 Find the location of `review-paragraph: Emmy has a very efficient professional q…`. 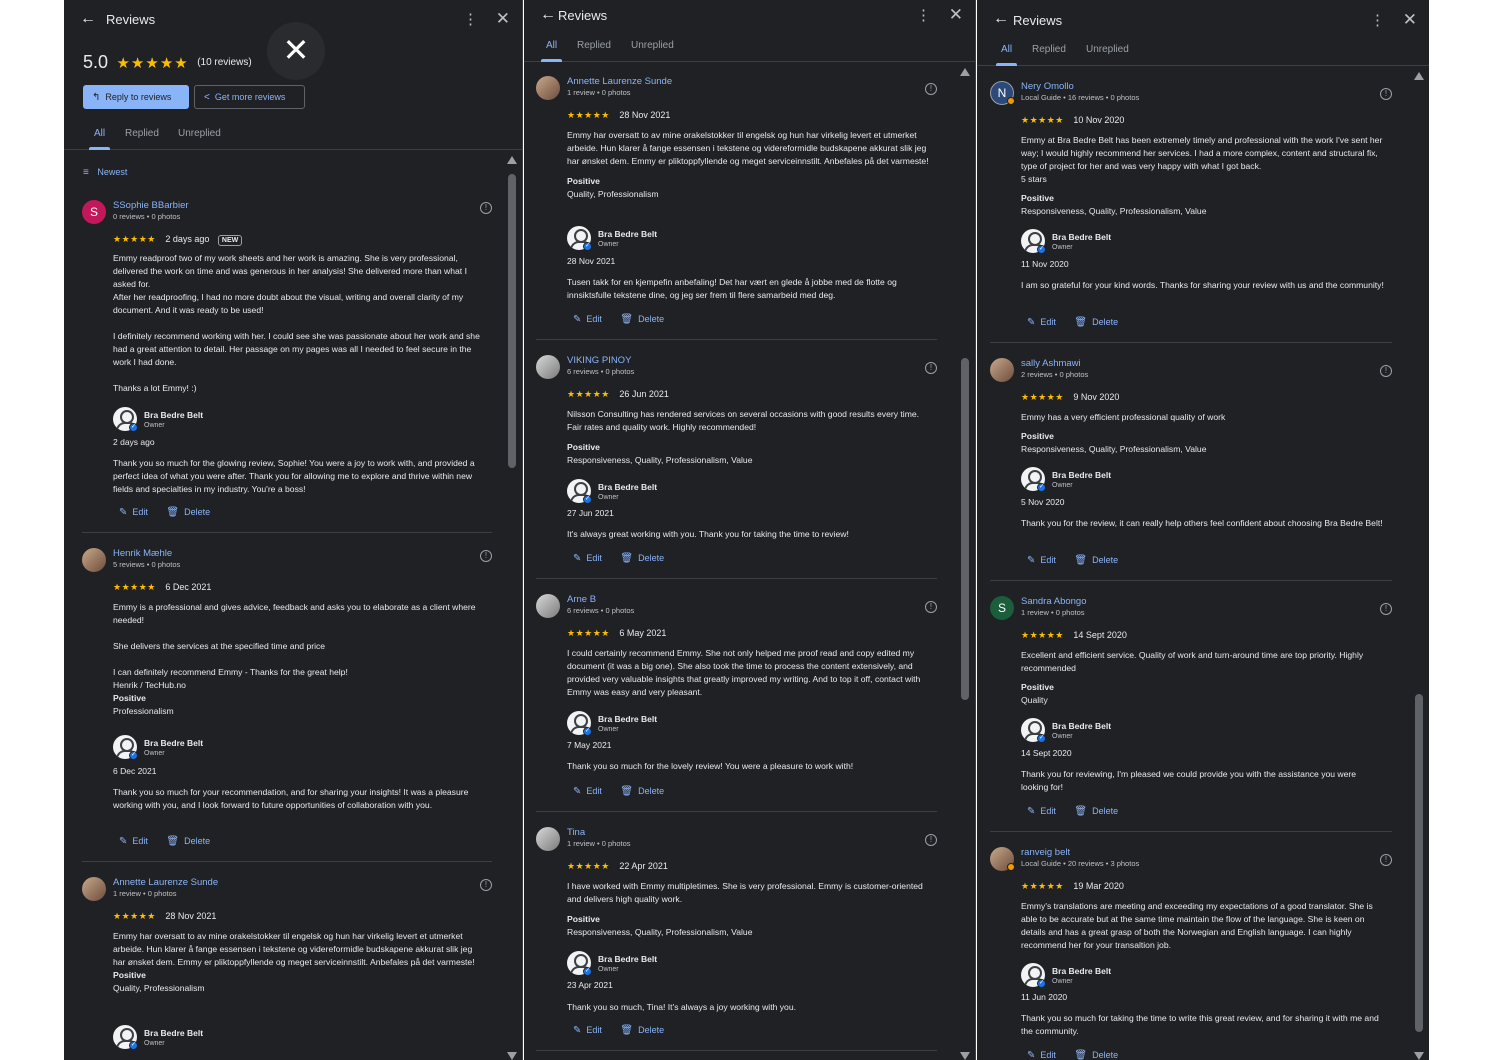

review-paragraph: Emmy has a very efficient professional q… is located at coordinates (1123, 417).